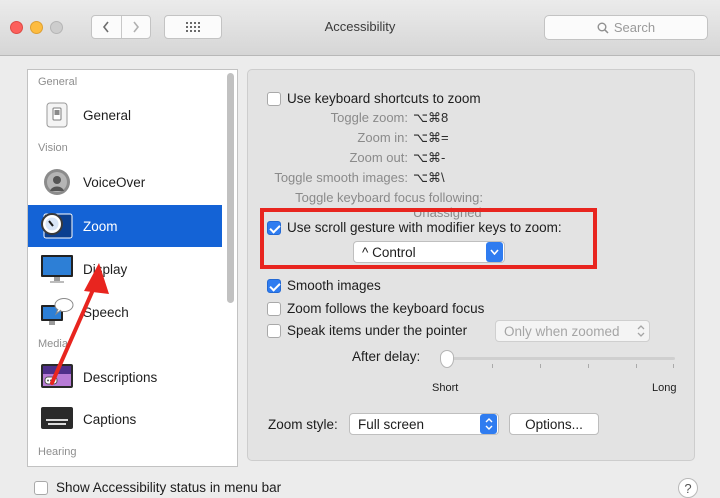 The width and height of the screenshot is (720, 498). What do you see at coordinates (557, 358) in the screenshot?
I see `slider-track` at bounding box center [557, 358].